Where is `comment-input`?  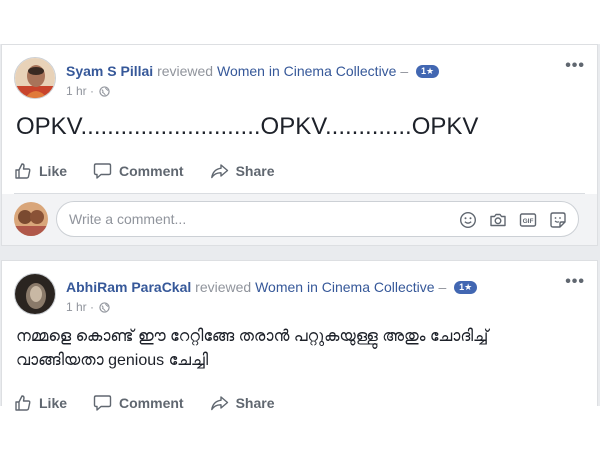
comment-input is located at coordinates (219, 219).